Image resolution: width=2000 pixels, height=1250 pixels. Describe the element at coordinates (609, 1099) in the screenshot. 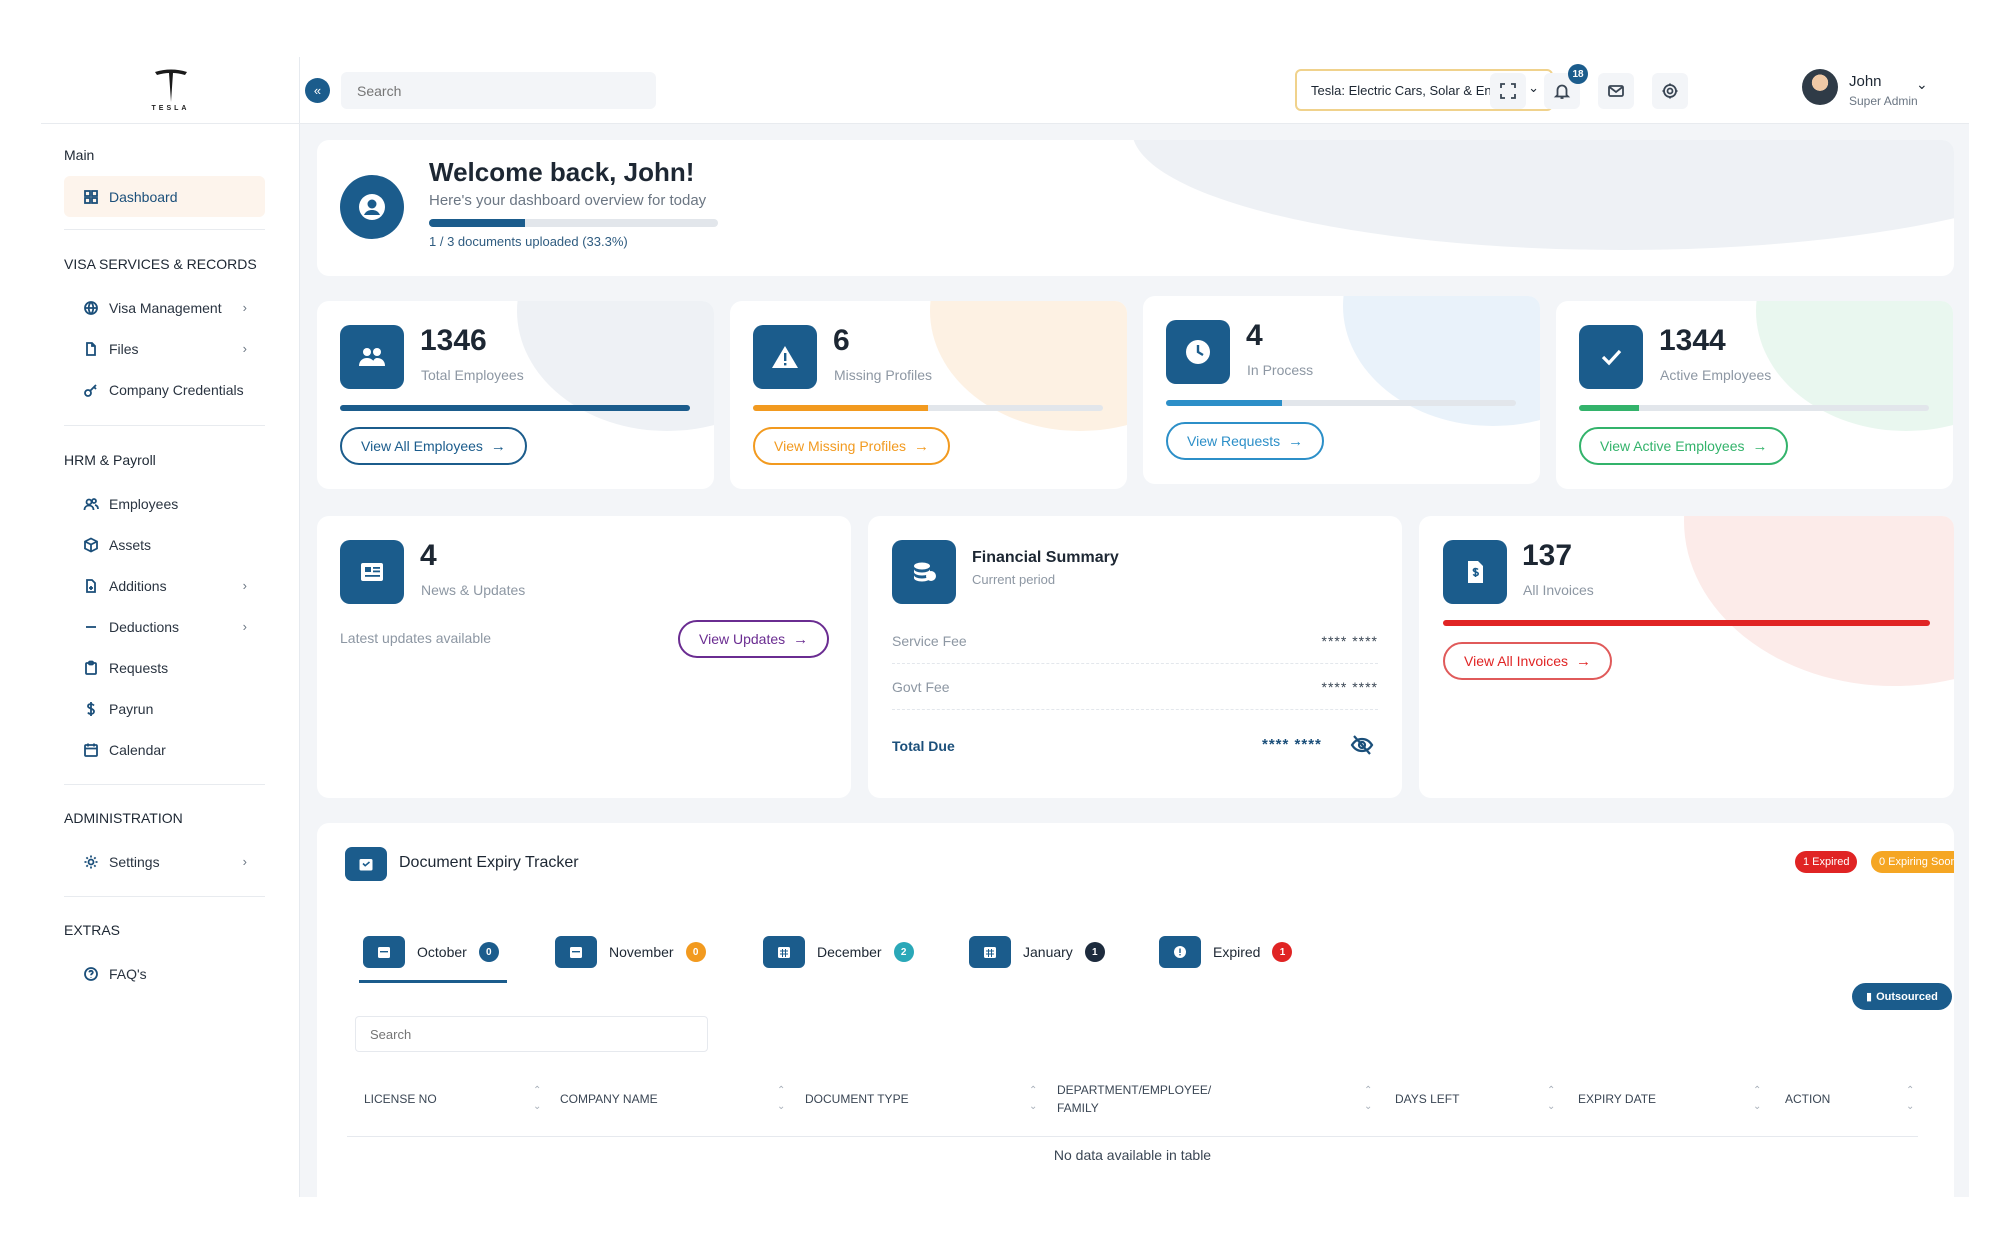

I see `column-header-company-name: Company Name` at that location.